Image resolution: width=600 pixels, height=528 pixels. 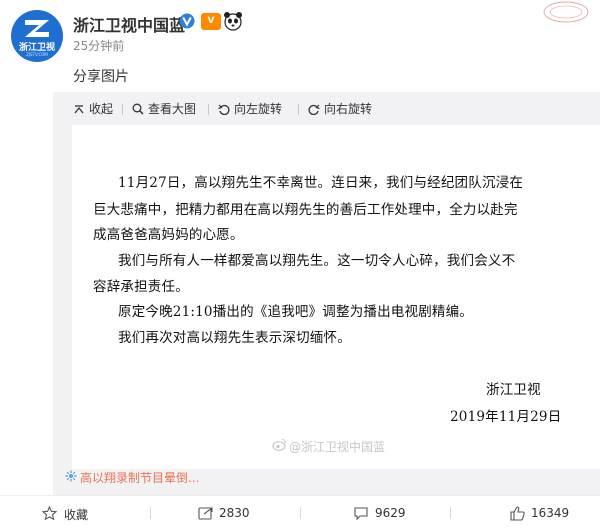 What do you see at coordinates (566, 12) in the screenshot?
I see `stamp-icon` at bounding box center [566, 12].